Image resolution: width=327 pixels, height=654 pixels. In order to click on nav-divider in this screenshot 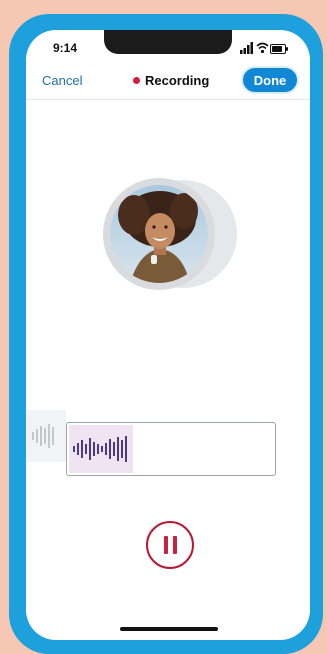, I will do `click(168, 99)`.